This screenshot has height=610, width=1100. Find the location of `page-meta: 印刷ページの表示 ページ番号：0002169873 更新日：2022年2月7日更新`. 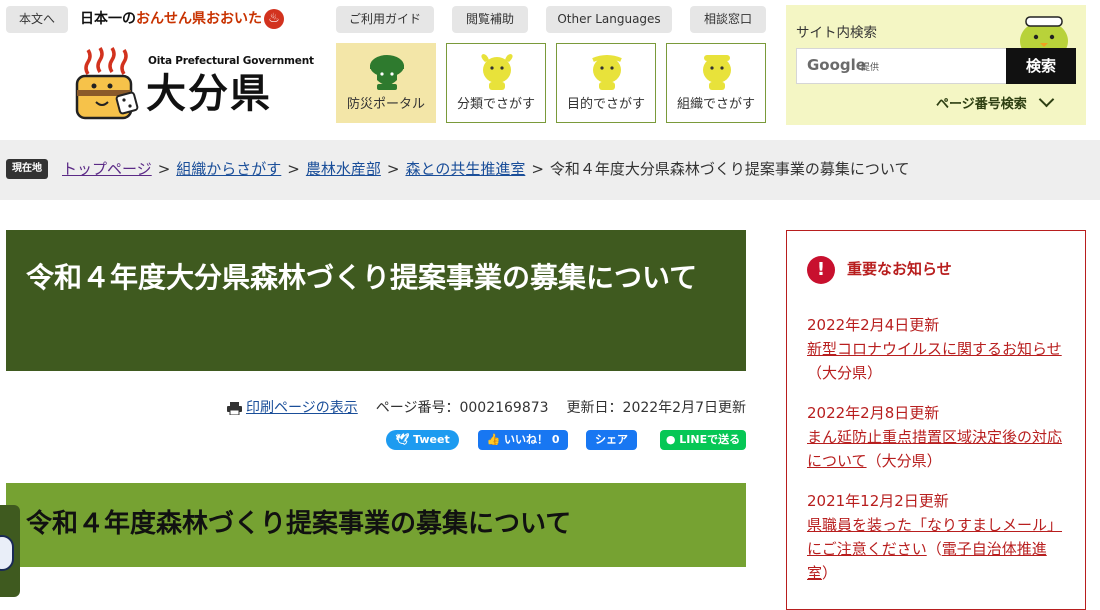

page-meta: 印刷ページの表示 ページ番号：0002169873 更新日：2022年2月7日更新 is located at coordinates (468, 408).